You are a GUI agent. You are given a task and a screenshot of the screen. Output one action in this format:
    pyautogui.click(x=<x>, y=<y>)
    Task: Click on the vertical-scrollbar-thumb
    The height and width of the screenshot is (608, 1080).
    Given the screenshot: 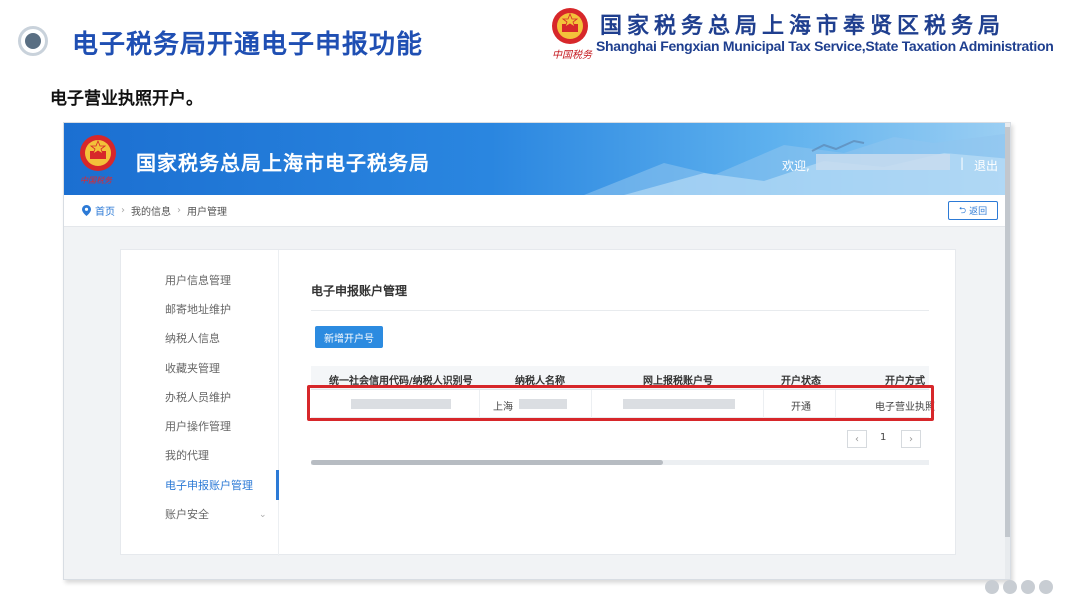 What is the action you would take?
    pyautogui.click(x=1007, y=332)
    